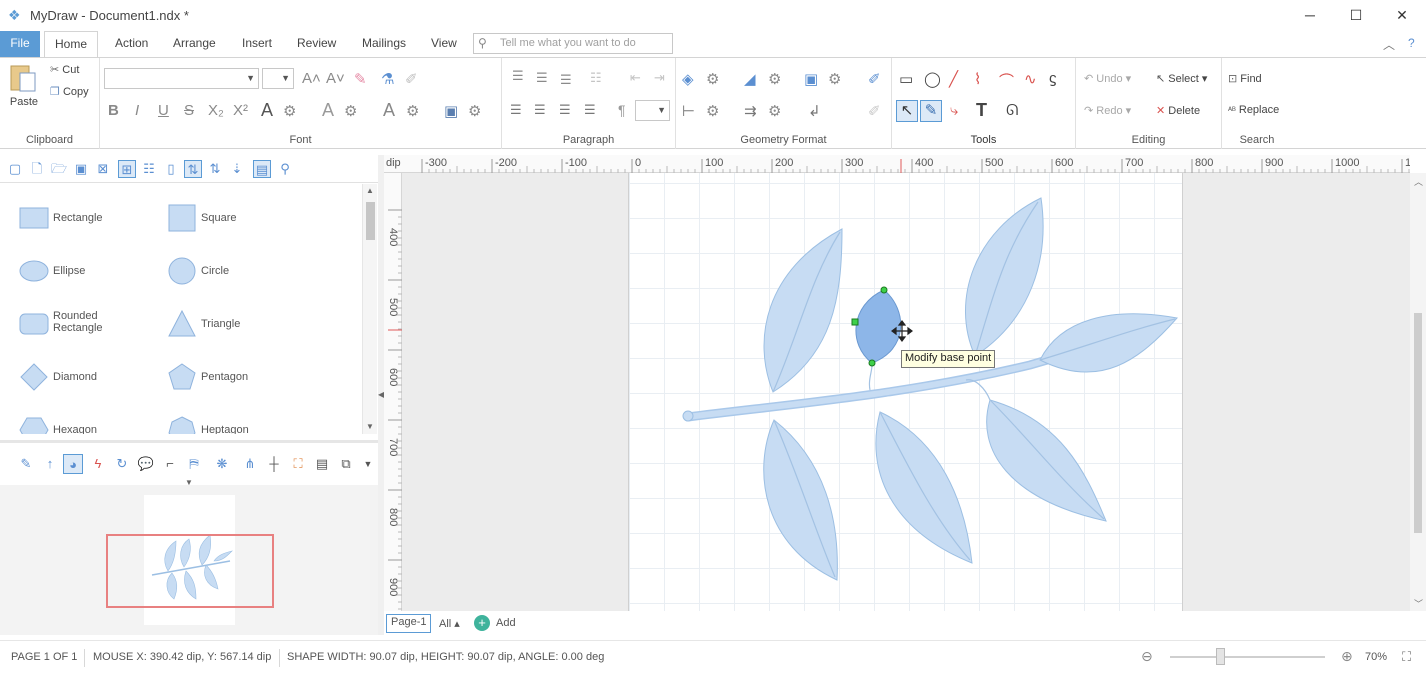 This screenshot has width=1426, height=674. Describe the element at coordinates (1181, 78) in the screenshot. I see `select-button: ↖ Select ▾` at that location.